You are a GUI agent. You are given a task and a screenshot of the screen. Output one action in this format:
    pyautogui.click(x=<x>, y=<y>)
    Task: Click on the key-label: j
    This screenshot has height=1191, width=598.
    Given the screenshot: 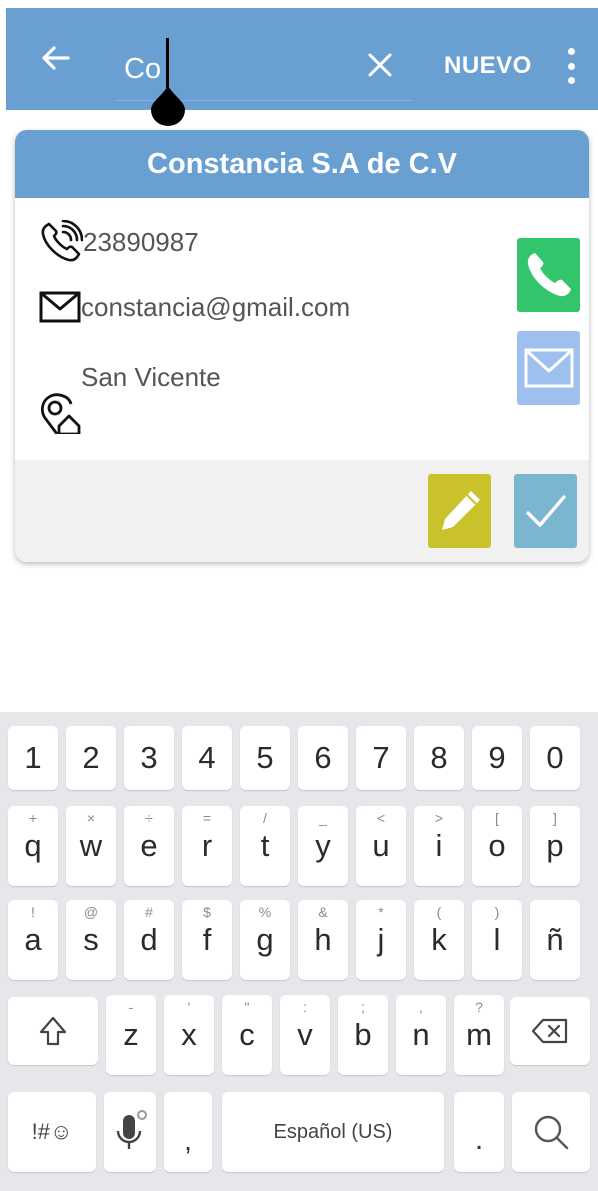 What is the action you would take?
    pyautogui.click(x=381, y=939)
    